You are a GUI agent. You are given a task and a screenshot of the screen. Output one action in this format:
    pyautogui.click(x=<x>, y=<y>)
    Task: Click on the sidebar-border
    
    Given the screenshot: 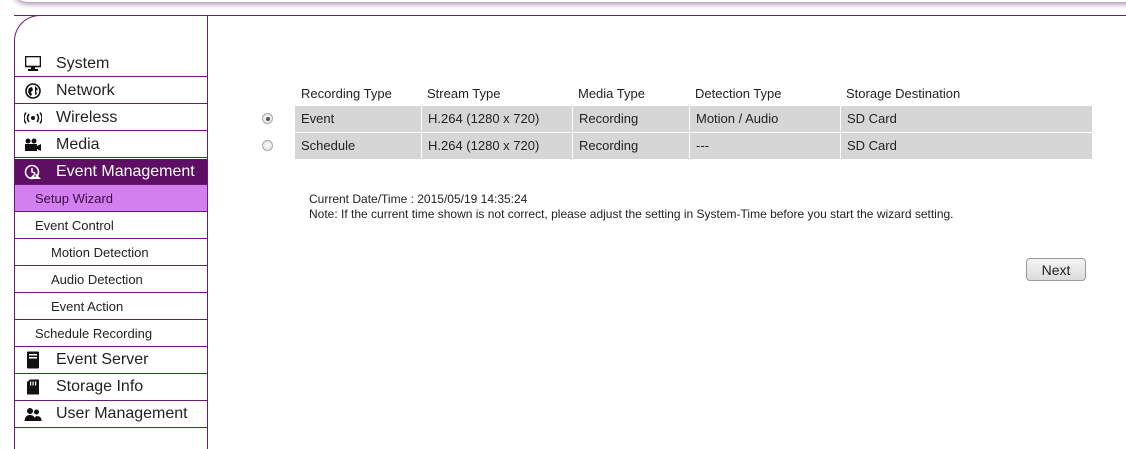 What is the action you would take?
    pyautogui.click(x=207, y=28)
    